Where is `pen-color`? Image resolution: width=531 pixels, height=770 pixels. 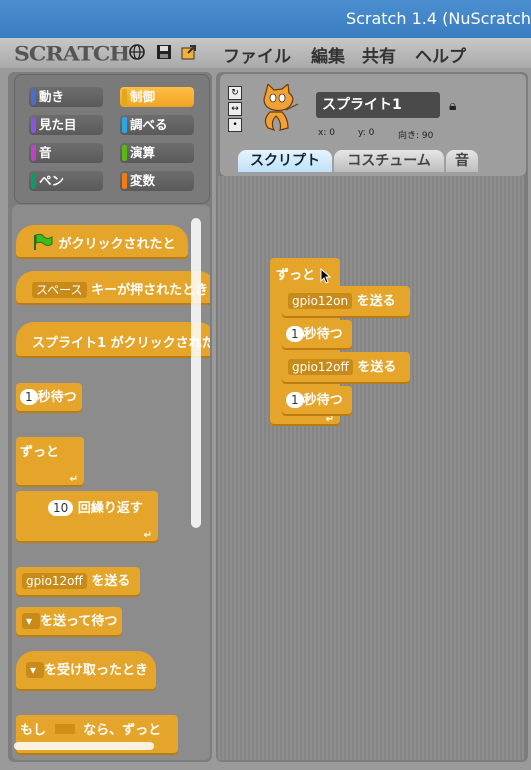 pen-color is located at coordinates (33, 181).